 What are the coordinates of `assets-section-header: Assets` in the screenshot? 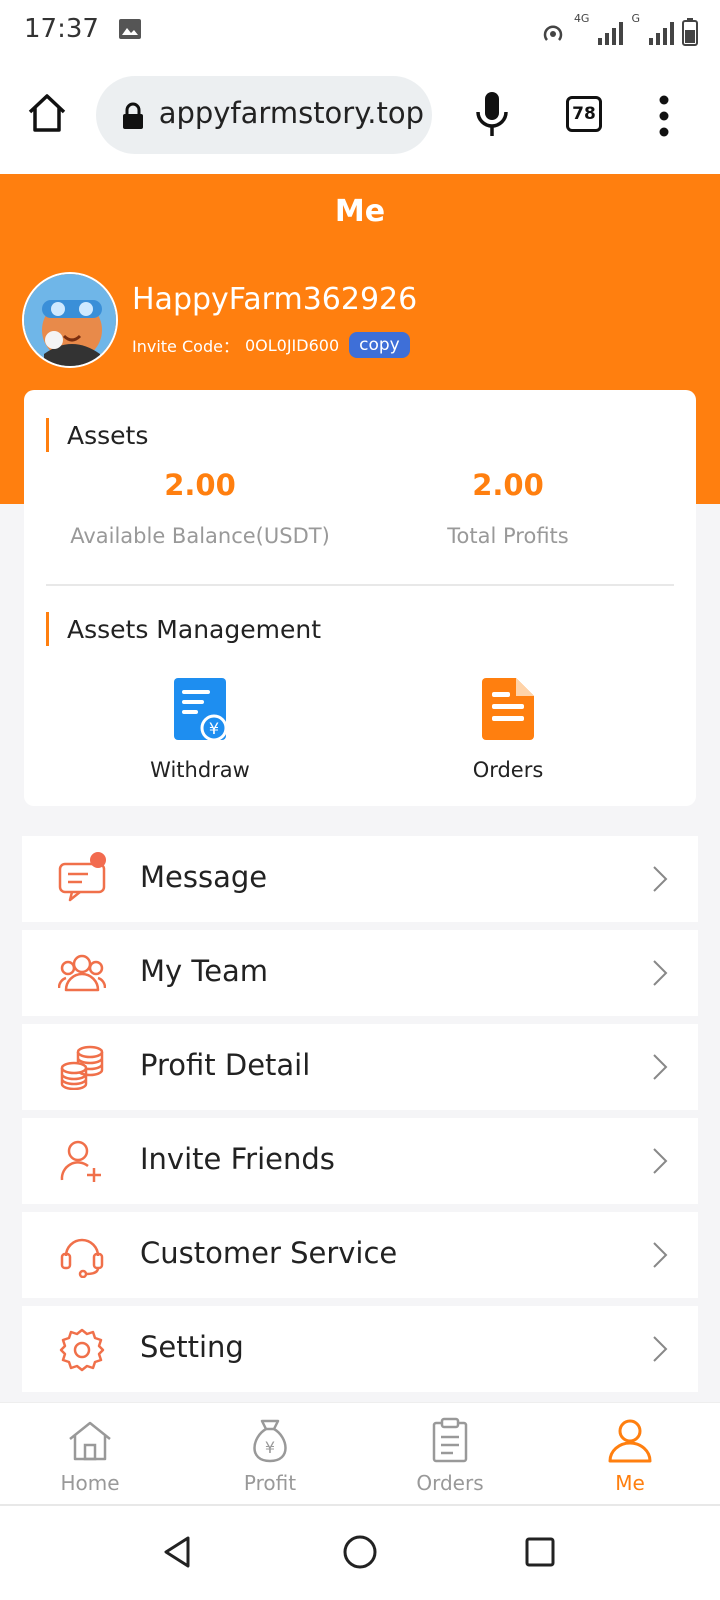 It's located at (97, 435).